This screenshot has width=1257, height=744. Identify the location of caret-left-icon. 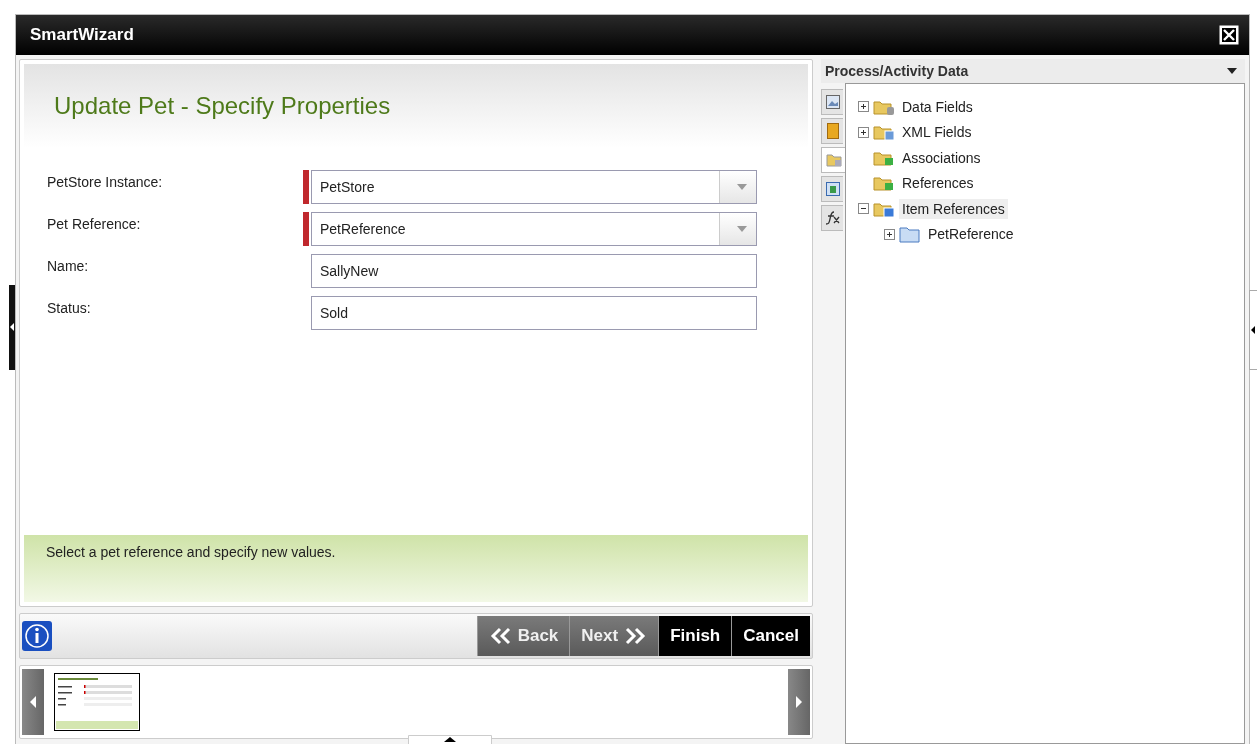
(33, 702).